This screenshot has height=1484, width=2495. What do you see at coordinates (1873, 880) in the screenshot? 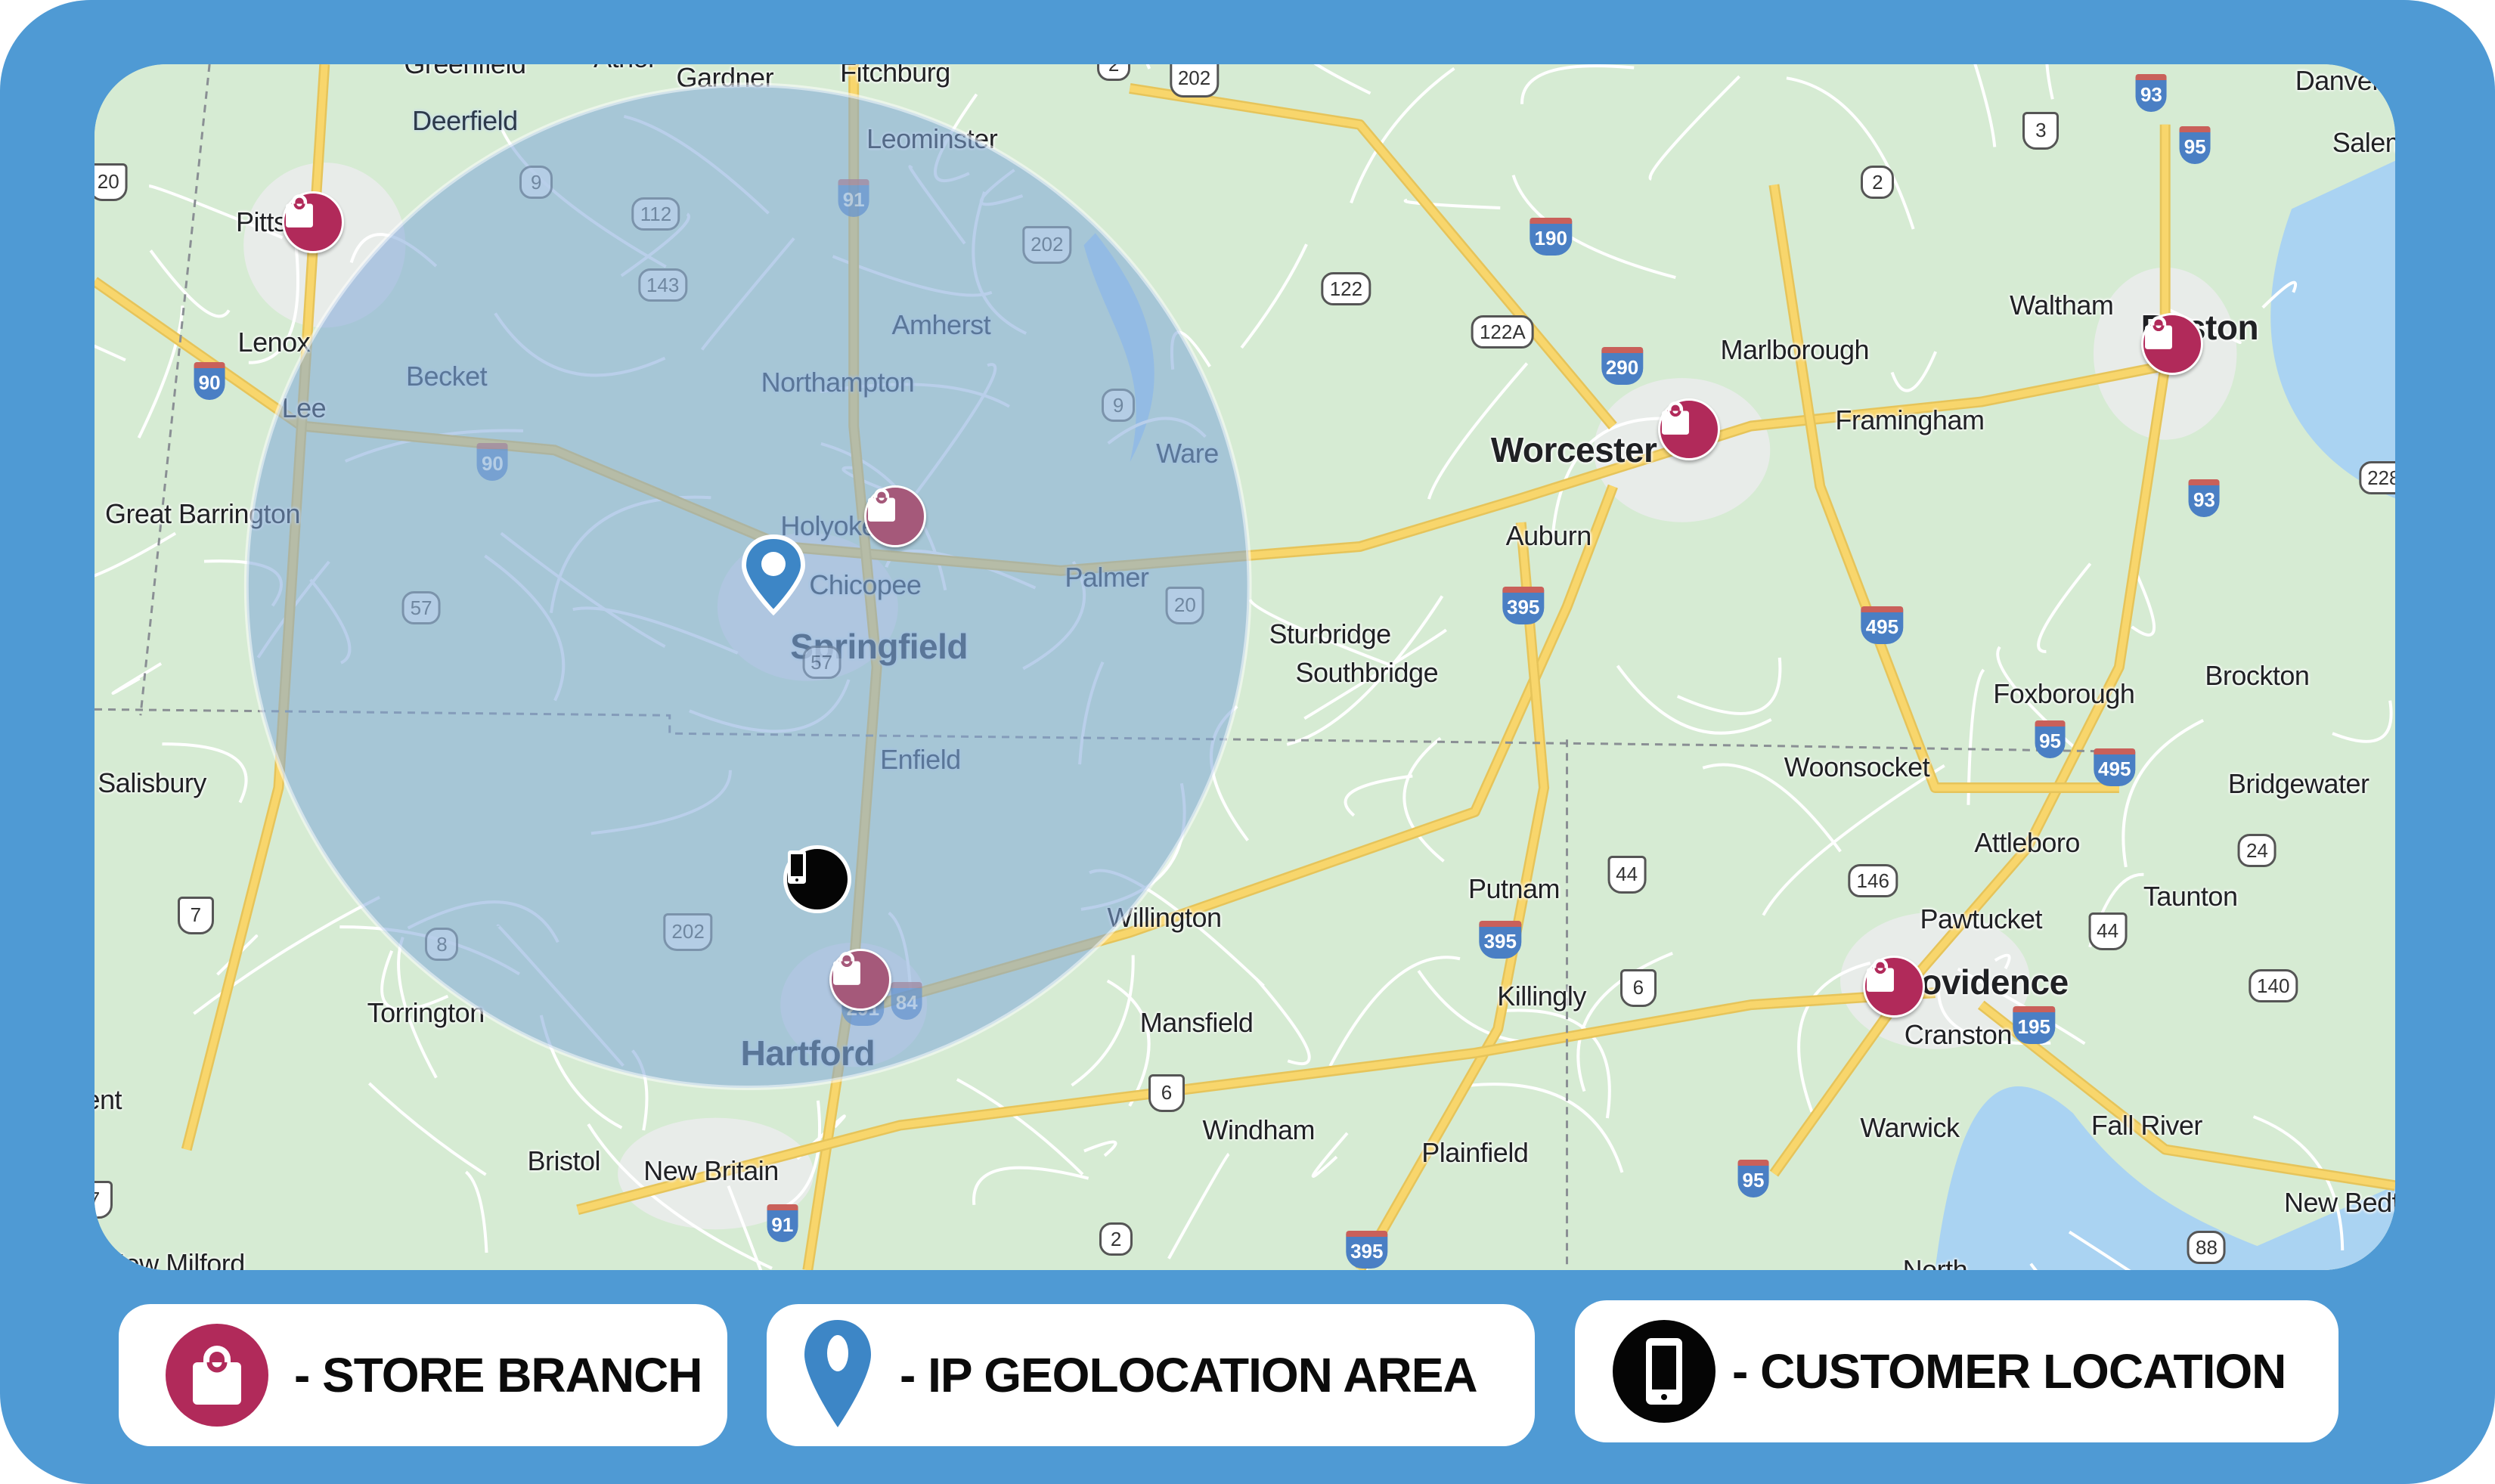
I see `state-route-shield: 146` at bounding box center [1873, 880].